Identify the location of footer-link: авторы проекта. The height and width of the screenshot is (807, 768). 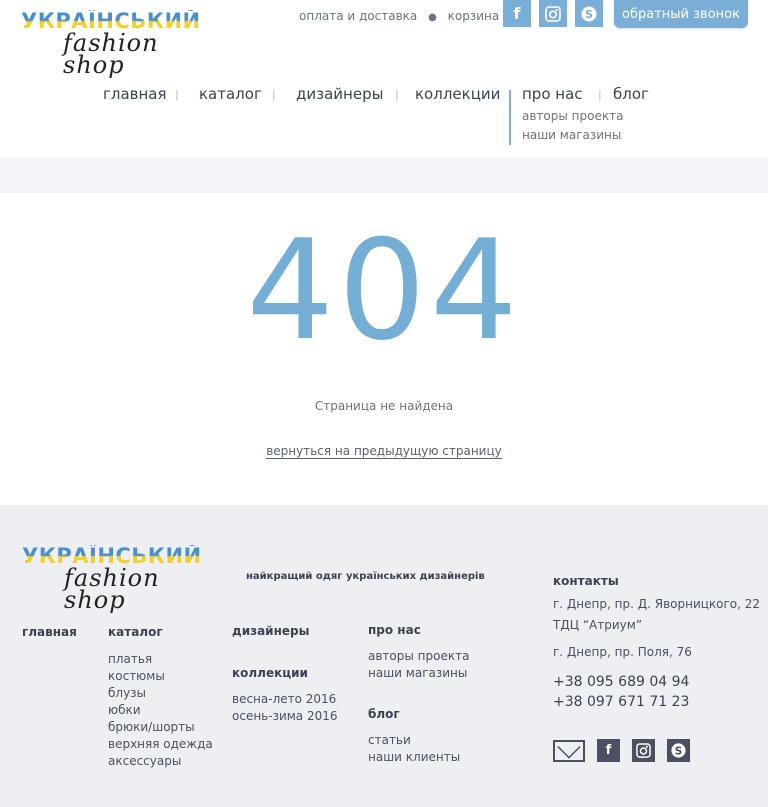
(418, 656).